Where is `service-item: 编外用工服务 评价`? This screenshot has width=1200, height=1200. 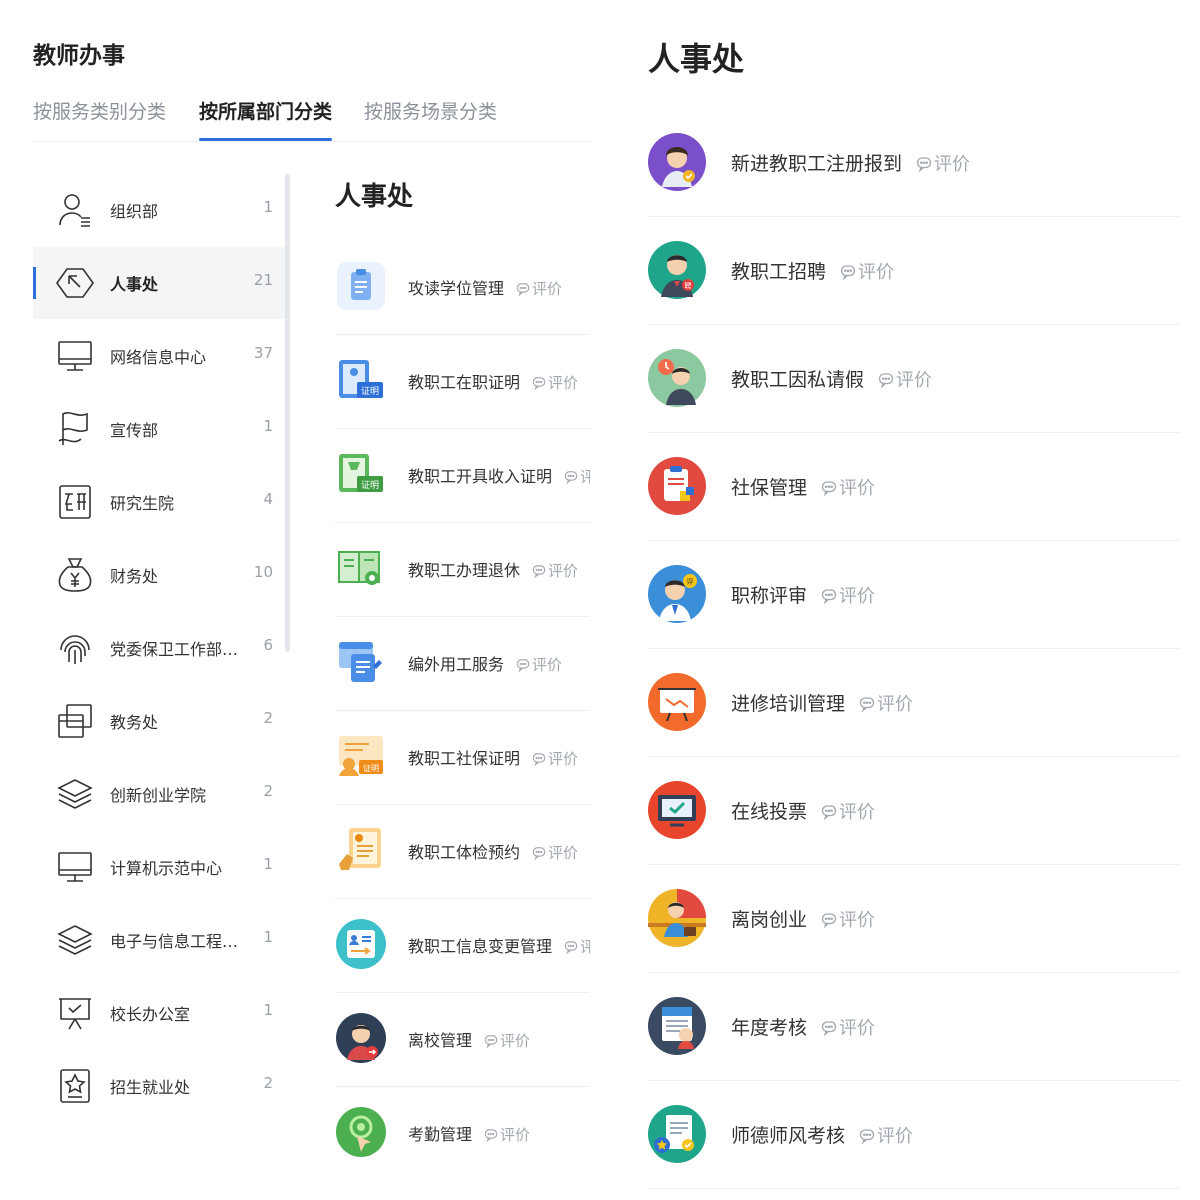
service-item: 编外用工服务 评价 is located at coordinates (462, 663).